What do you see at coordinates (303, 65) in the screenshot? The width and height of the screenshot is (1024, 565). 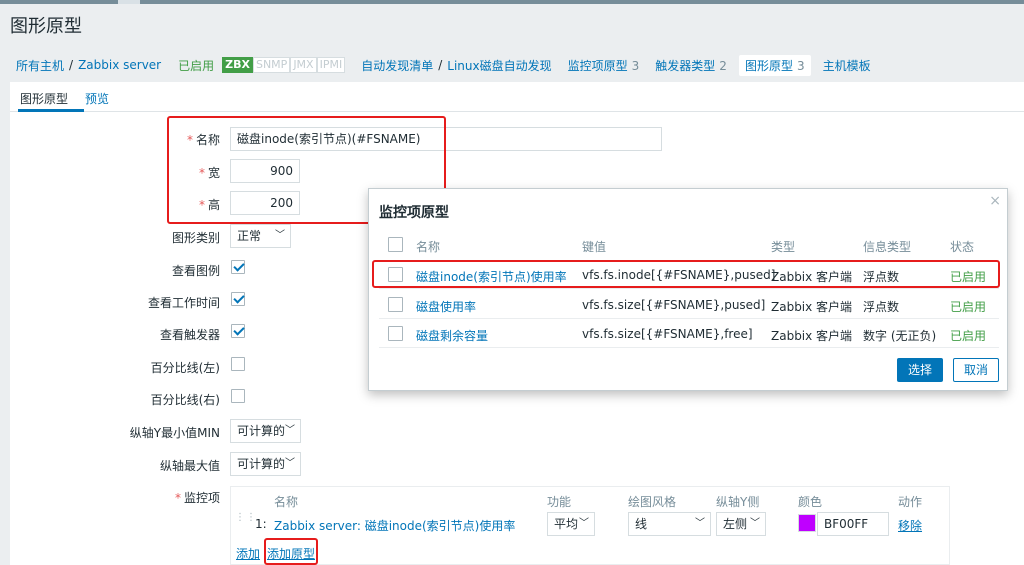 I see `tag-jmx: JMX` at bounding box center [303, 65].